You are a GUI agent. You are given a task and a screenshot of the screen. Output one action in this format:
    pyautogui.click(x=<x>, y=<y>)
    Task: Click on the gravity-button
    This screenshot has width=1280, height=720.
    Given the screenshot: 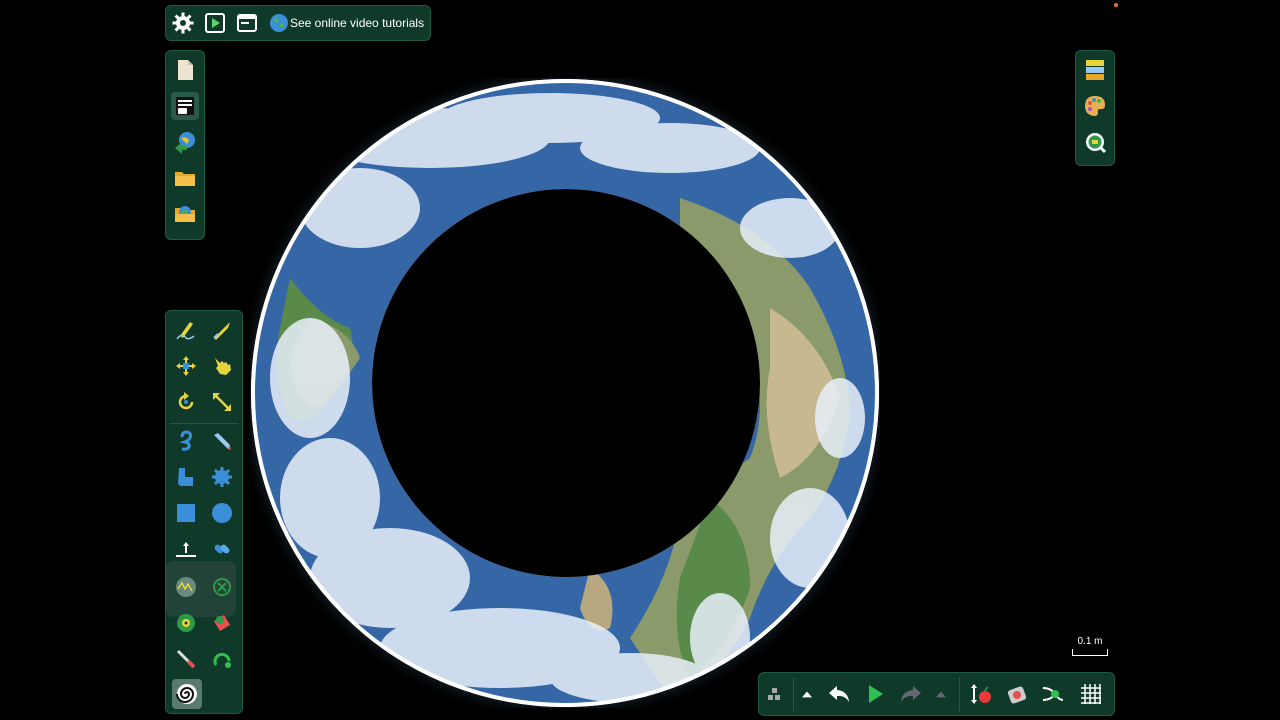 What is the action you would take?
    pyautogui.click(x=981, y=694)
    